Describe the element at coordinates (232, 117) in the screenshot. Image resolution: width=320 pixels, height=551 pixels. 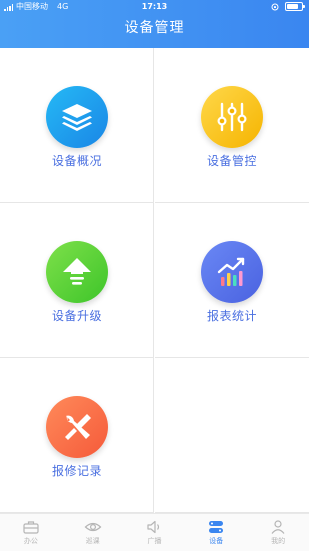
I see `sliders-icon` at that location.